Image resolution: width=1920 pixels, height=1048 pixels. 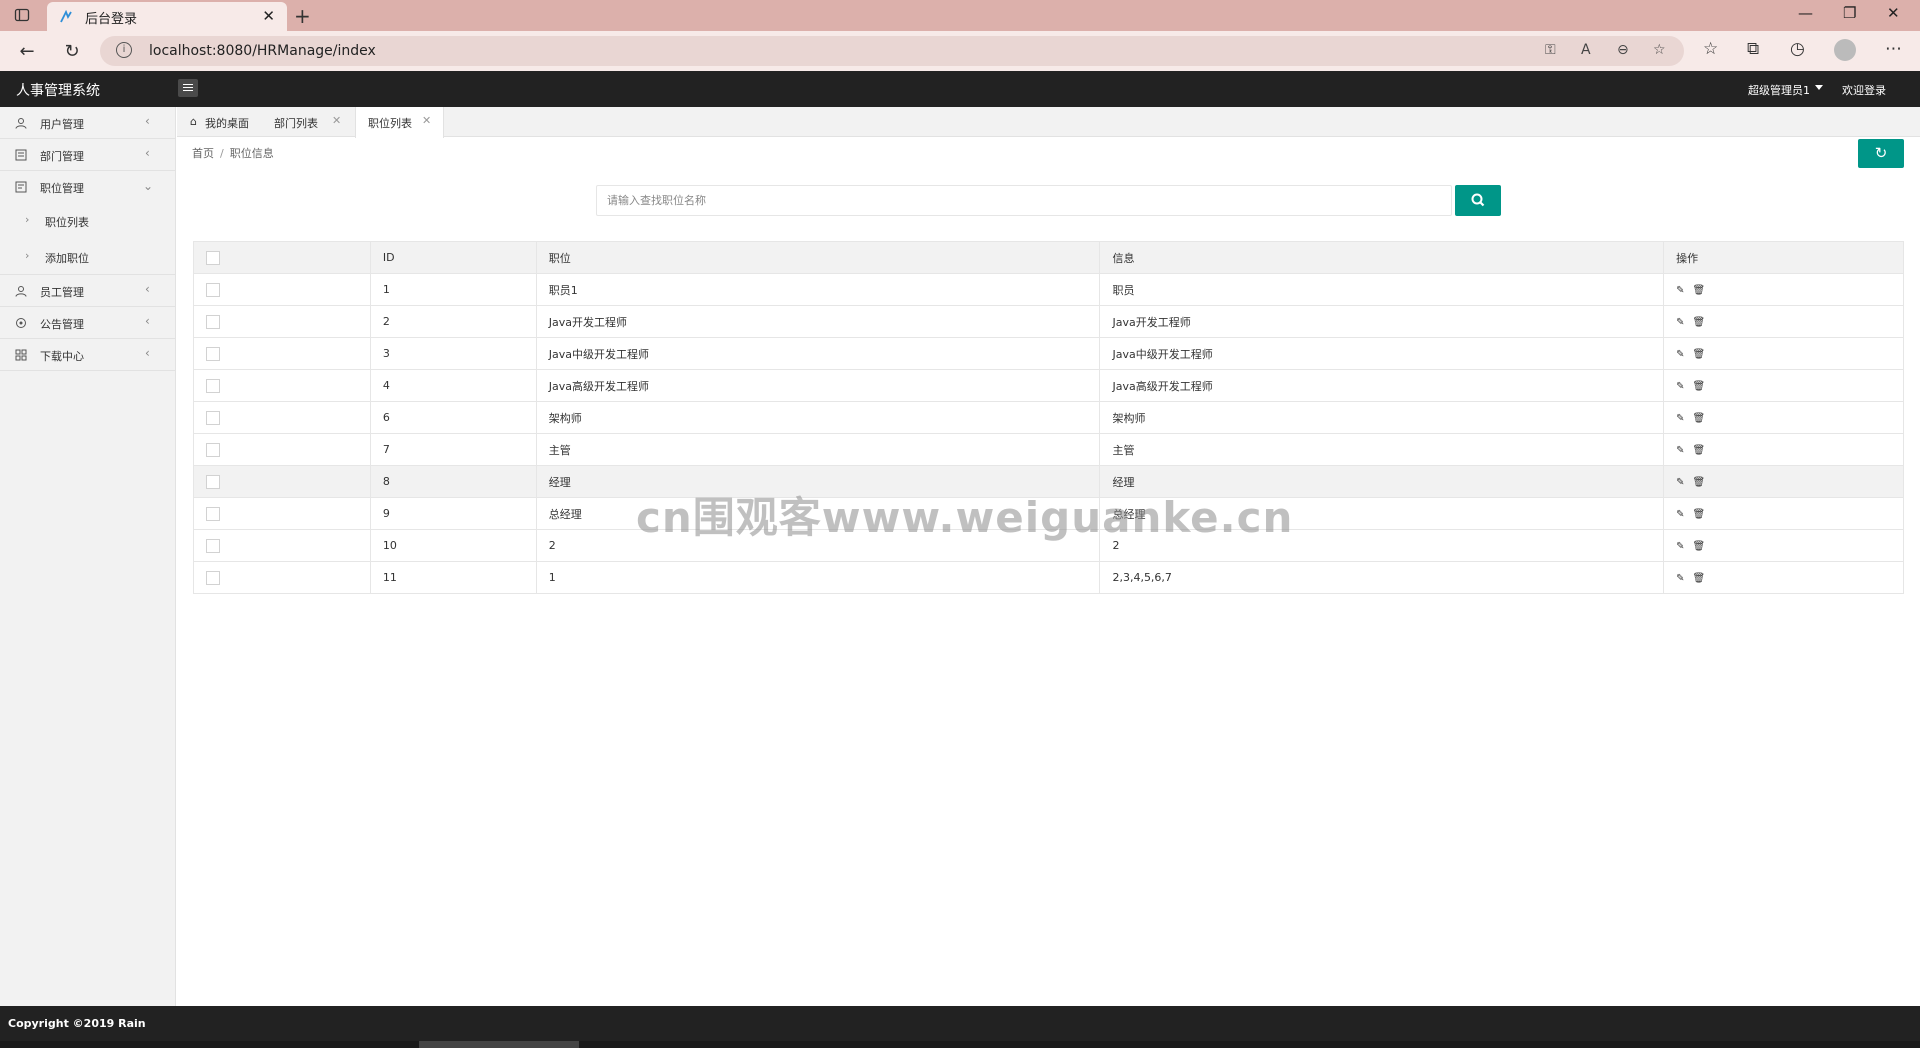 I want to click on refresh-button: ↻, so click(x=1881, y=153).